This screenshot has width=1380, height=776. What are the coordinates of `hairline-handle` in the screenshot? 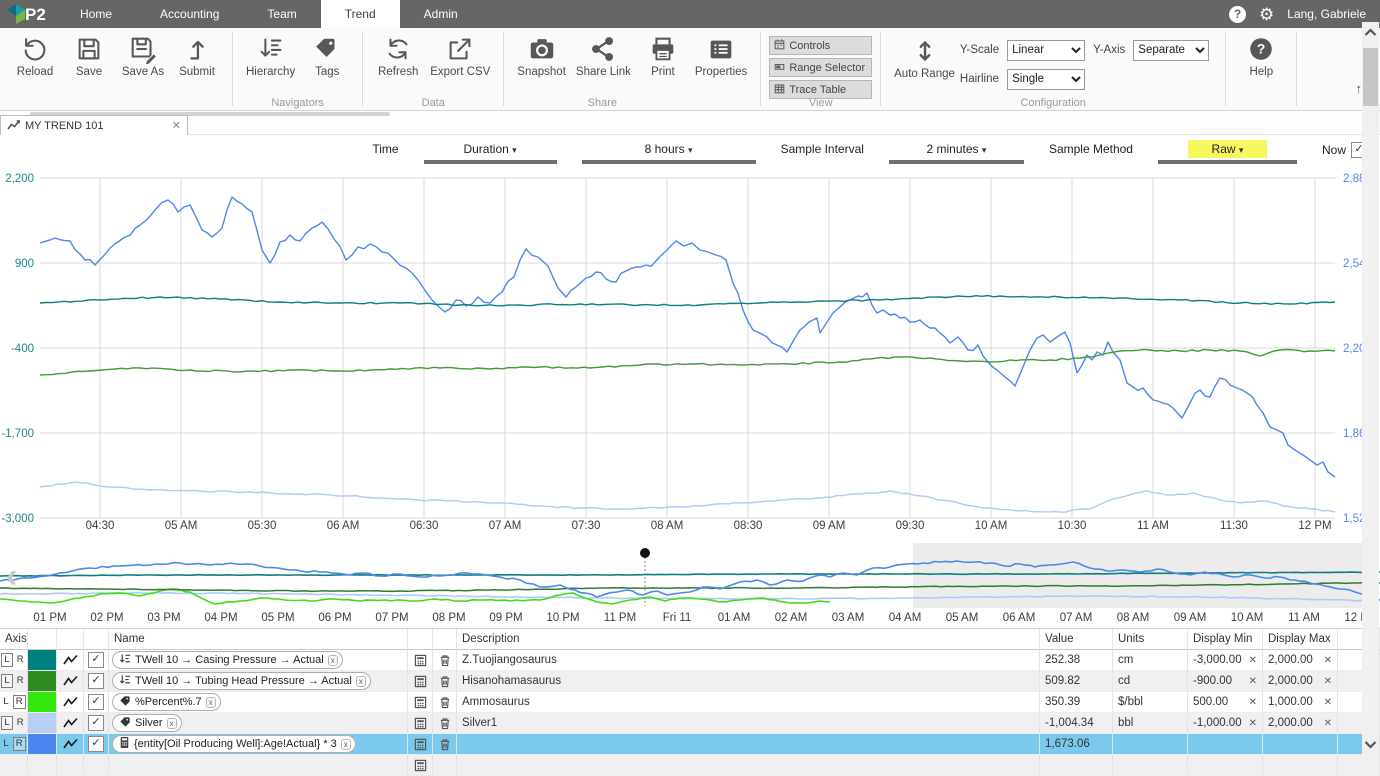 It's located at (645, 553).